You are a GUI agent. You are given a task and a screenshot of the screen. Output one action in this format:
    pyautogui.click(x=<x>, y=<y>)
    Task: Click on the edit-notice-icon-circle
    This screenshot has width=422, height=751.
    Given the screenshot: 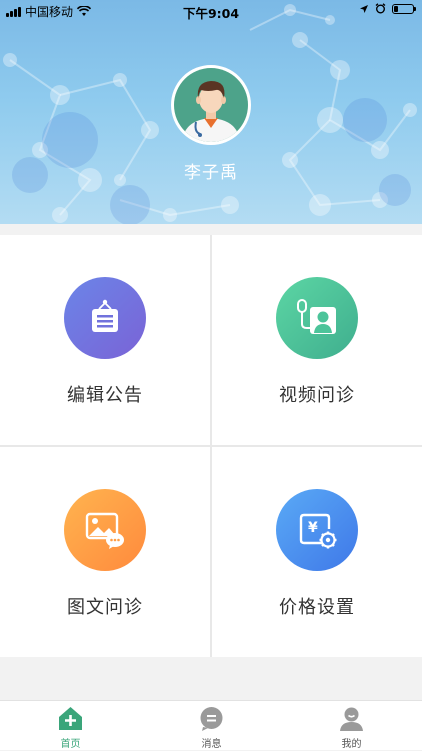 What is the action you would take?
    pyautogui.click(x=105, y=318)
    